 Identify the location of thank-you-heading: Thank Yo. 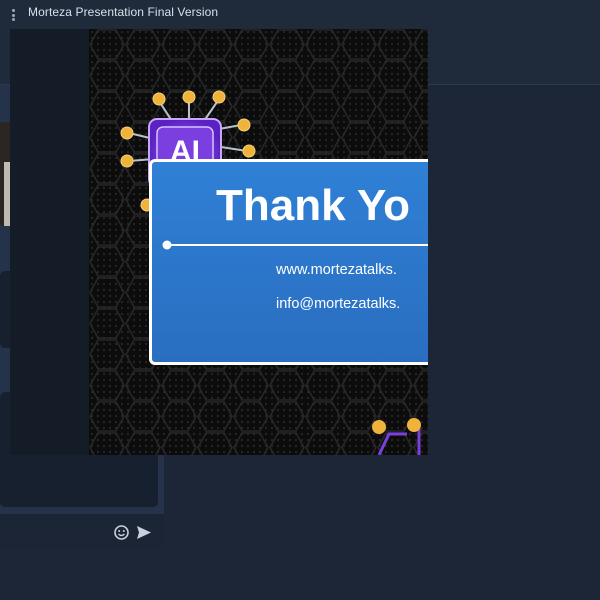
(313, 205).